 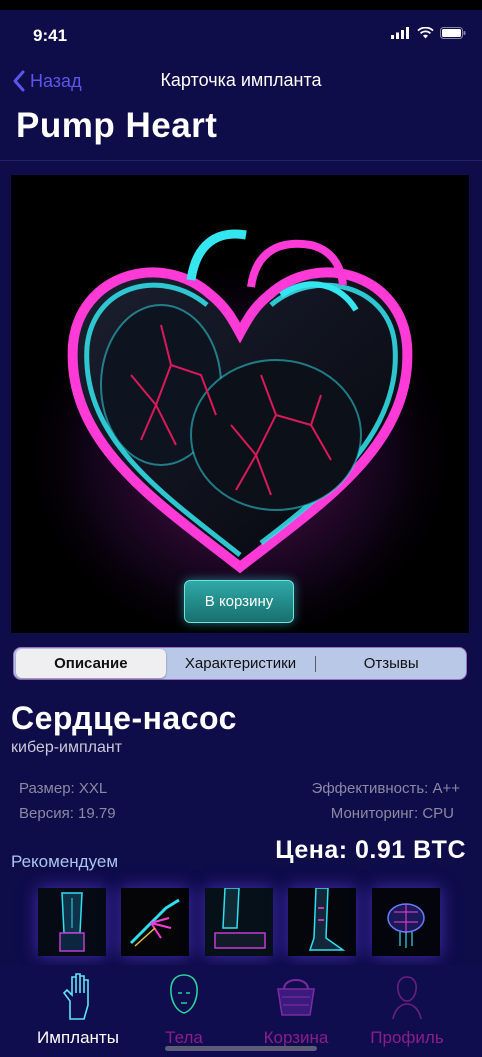 I want to click on tab-description: Описание, so click(x=91, y=663).